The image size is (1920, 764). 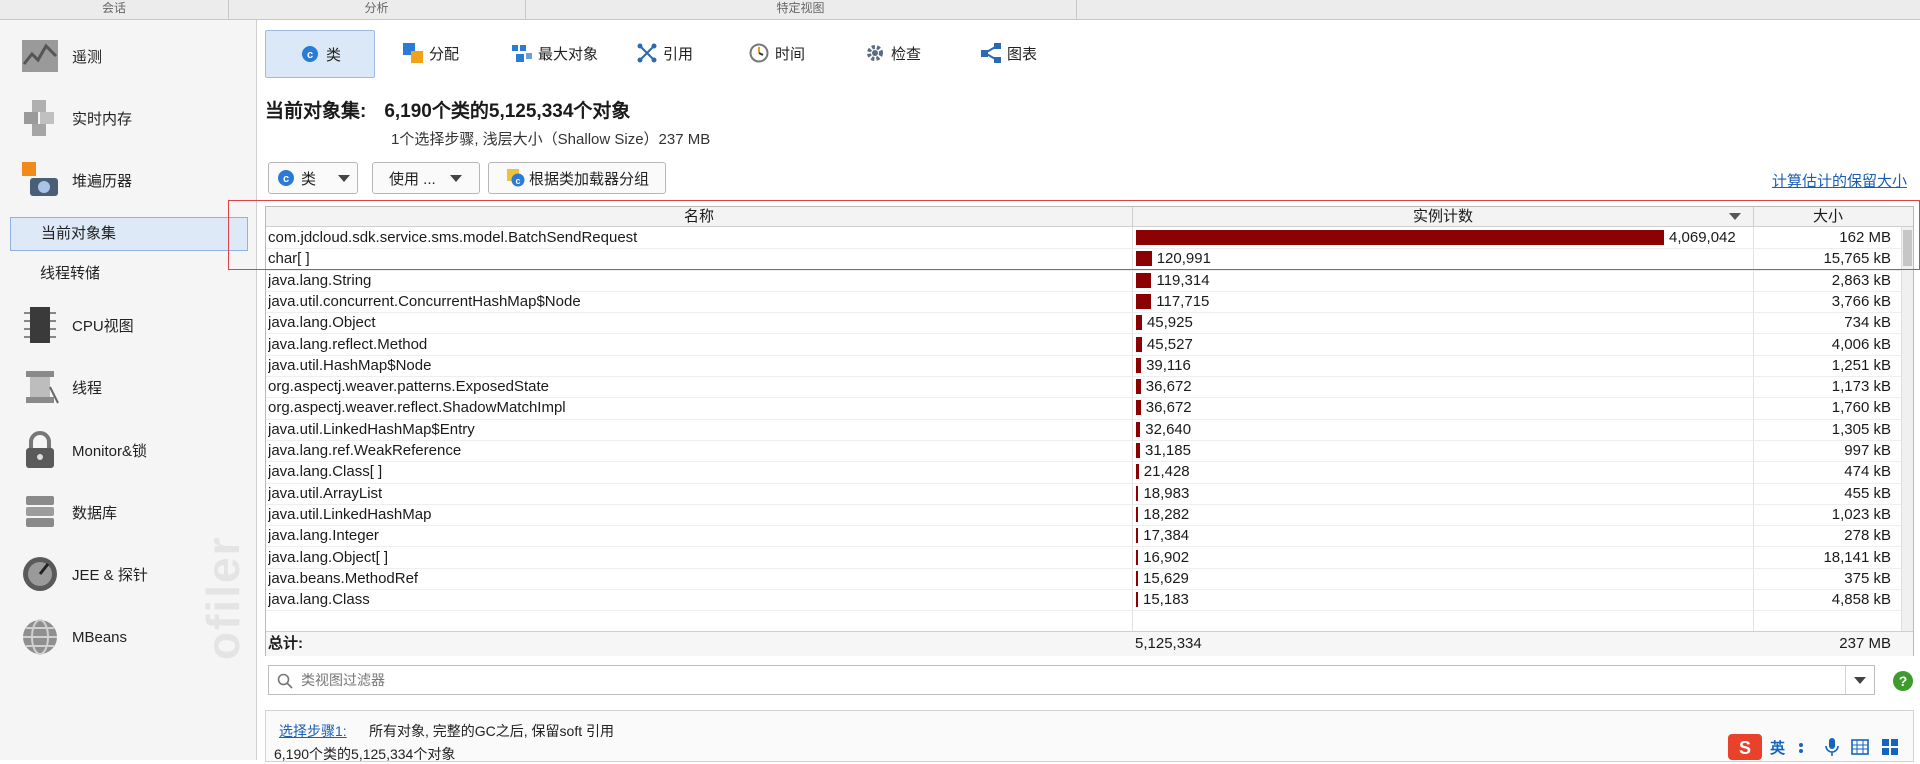 I want to click on sidebar-item-label: JEE & 探针, so click(x=110, y=575).